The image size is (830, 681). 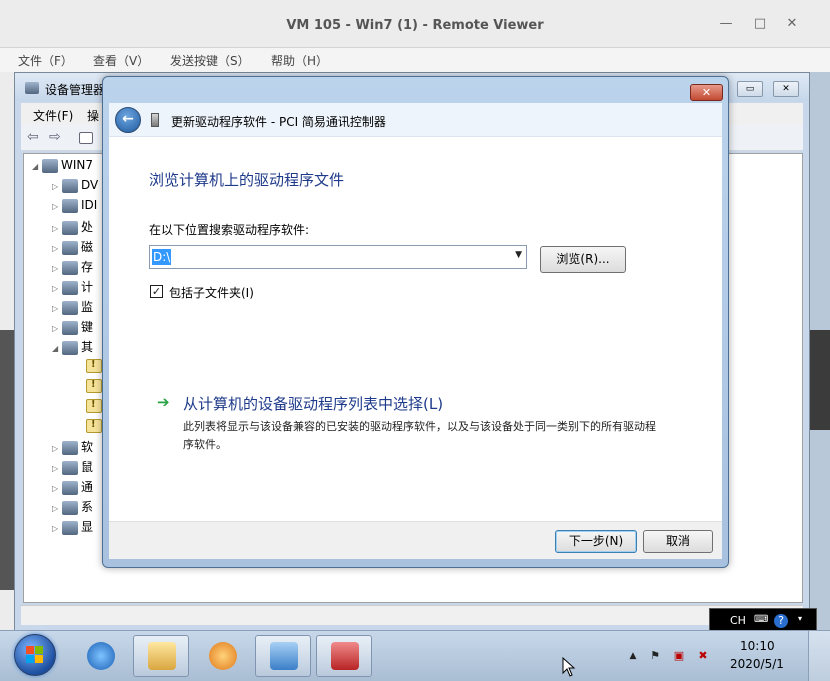 I want to click on taskbar-explorer, so click(x=161, y=656).